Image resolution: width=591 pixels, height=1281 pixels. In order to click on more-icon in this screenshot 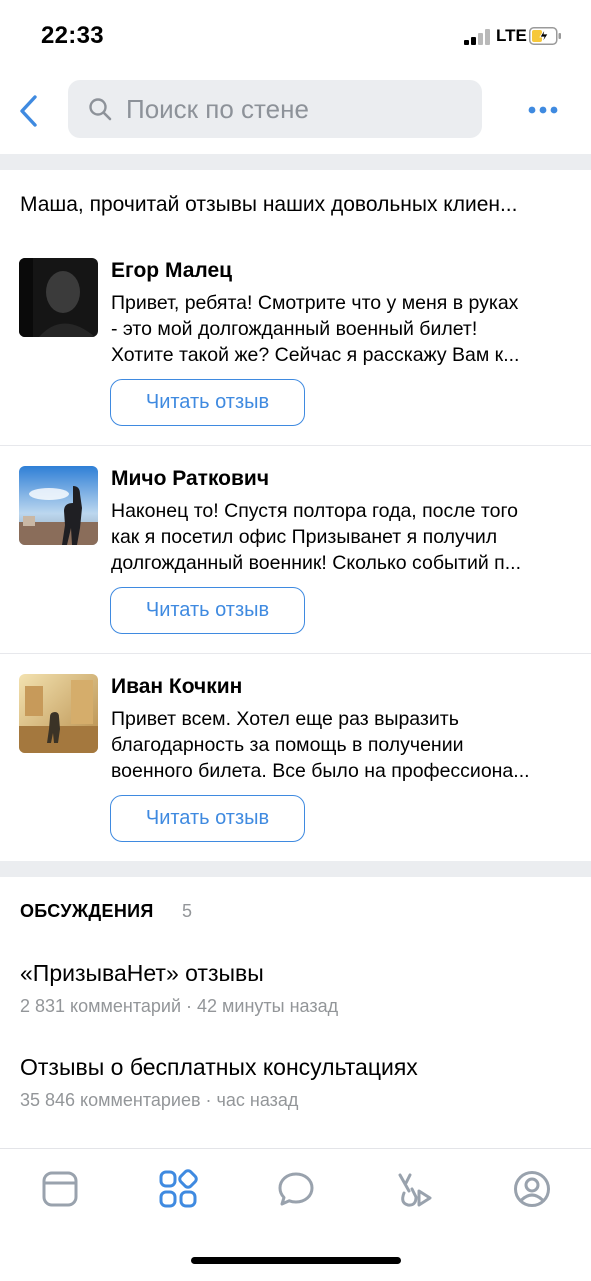, I will do `click(542, 110)`.